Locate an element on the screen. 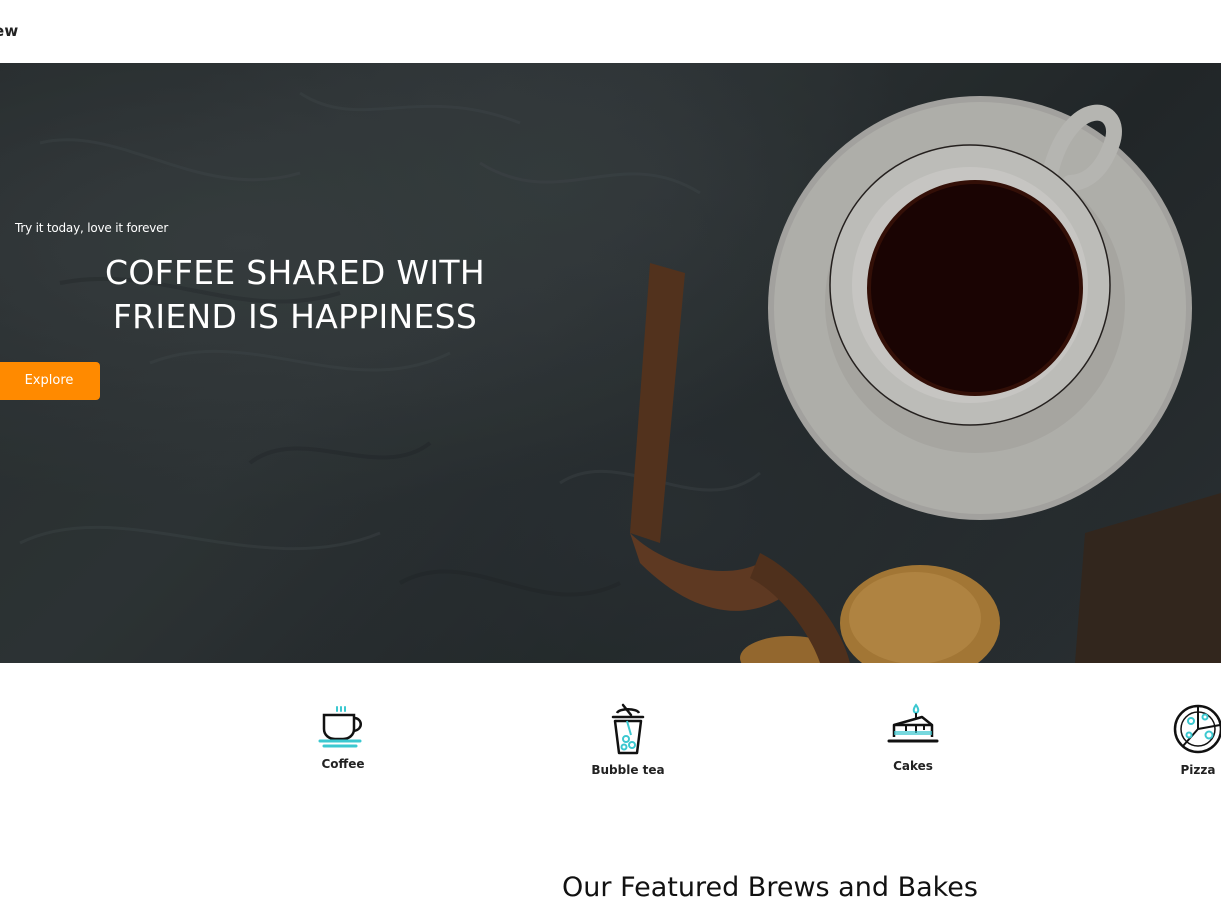  cake-icon is located at coordinates (913, 723).